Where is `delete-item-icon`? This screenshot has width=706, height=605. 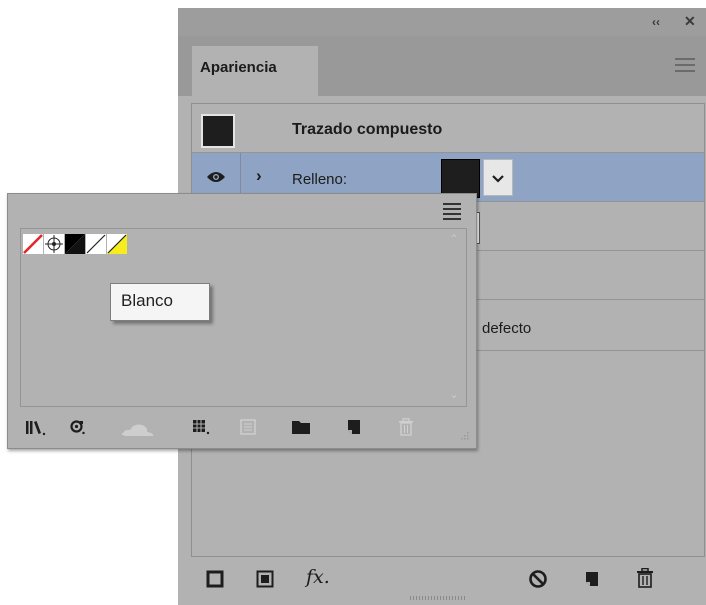 delete-item-icon is located at coordinates (645, 579).